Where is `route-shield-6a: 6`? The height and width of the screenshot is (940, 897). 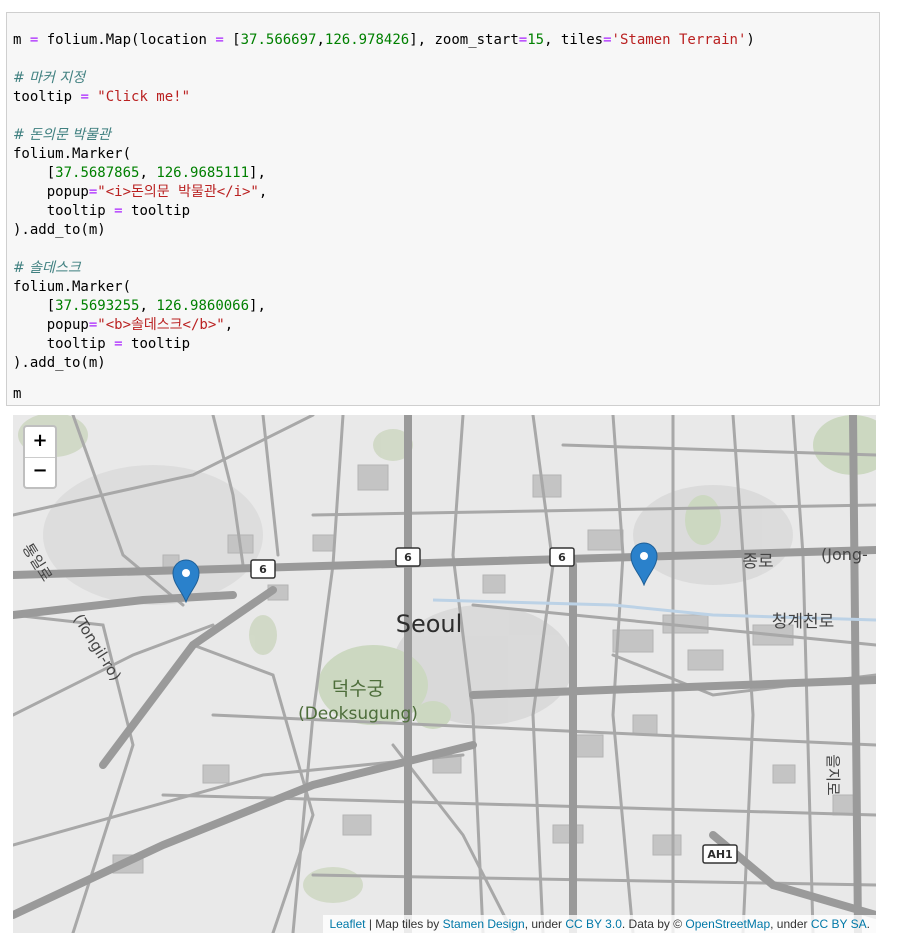
route-shield-6a: 6 is located at coordinates (263, 569).